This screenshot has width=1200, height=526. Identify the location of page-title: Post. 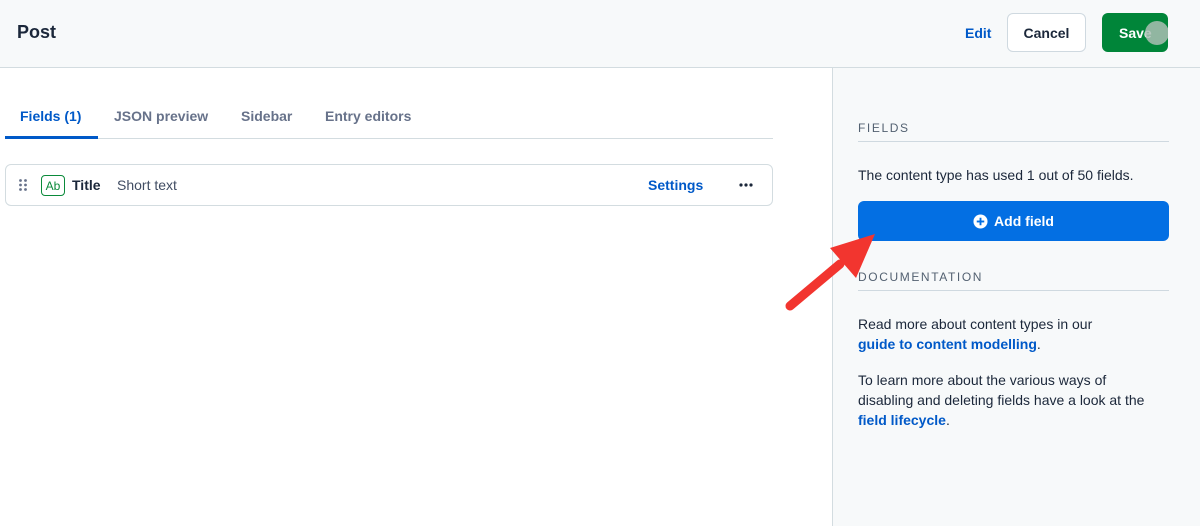
(37, 32).